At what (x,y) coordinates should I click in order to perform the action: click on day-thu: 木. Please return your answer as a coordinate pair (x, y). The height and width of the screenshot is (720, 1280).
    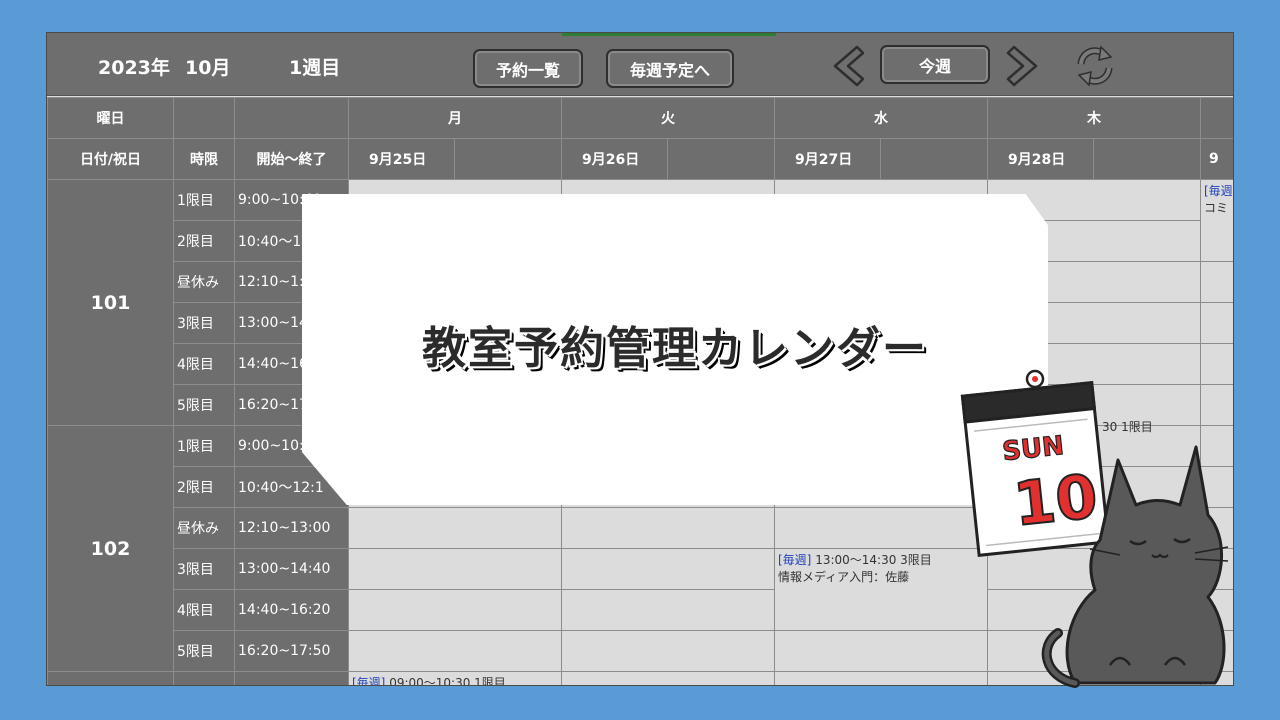
    Looking at the image, I should click on (1094, 118).